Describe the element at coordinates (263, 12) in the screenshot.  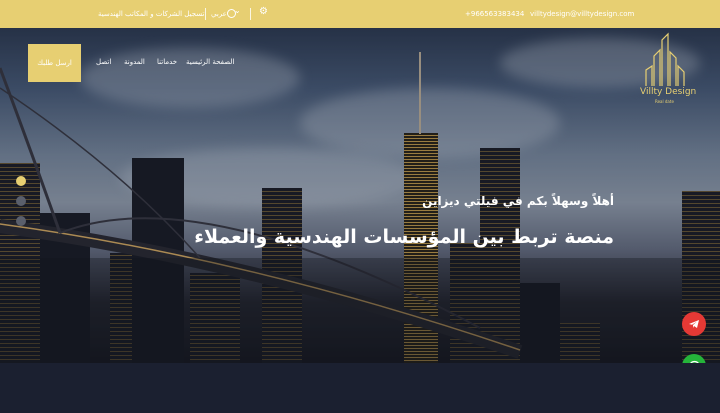
I see `gear-icon: ⚙` at that location.